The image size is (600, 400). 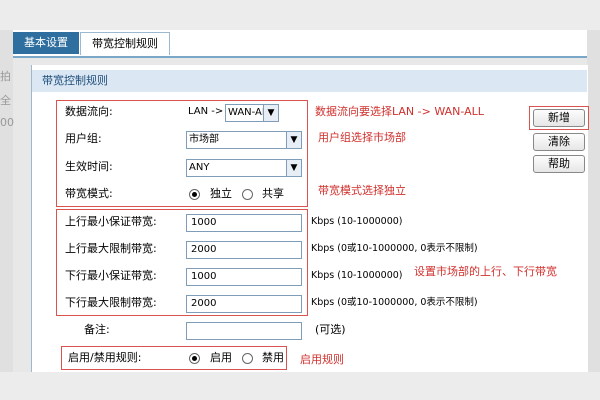 I want to click on tab-basic-settings: 基本设置, so click(x=46, y=43).